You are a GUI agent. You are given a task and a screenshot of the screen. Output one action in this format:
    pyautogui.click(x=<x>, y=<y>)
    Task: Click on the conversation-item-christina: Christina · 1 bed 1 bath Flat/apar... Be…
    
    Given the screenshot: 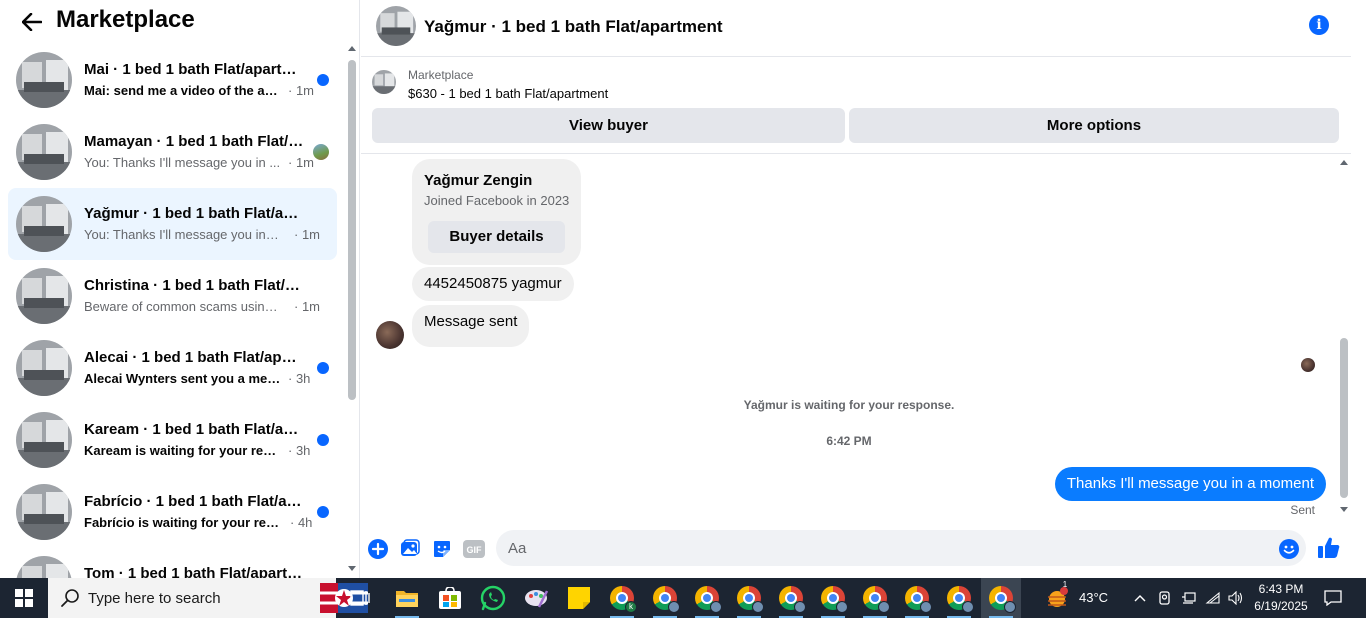 What is the action you would take?
    pyautogui.click(x=172, y=296)
    